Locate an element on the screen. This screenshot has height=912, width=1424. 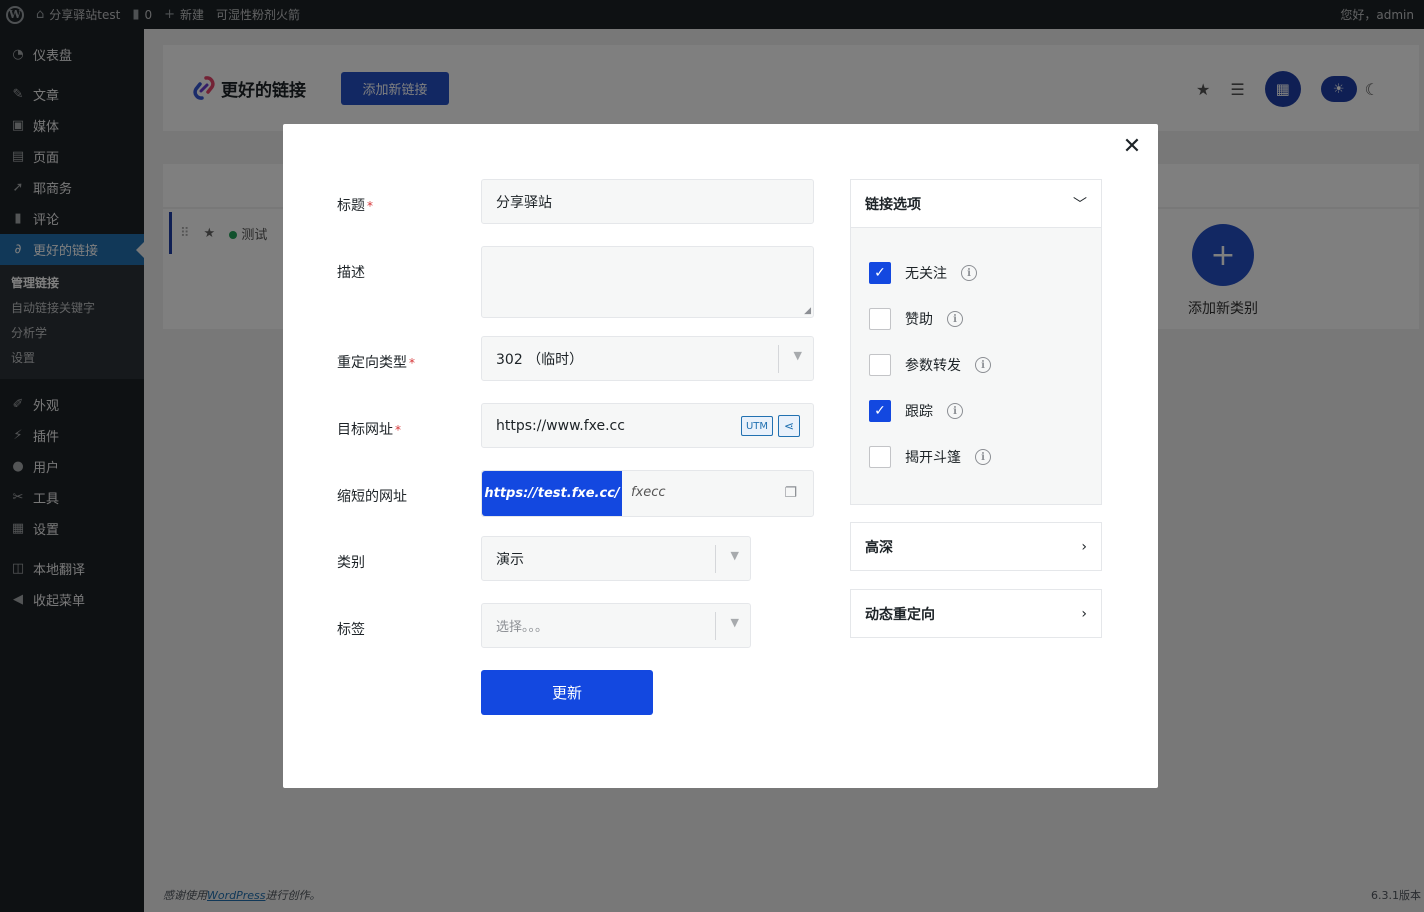
advanced-panel: 高深 › is located at coordinates (976, 546).